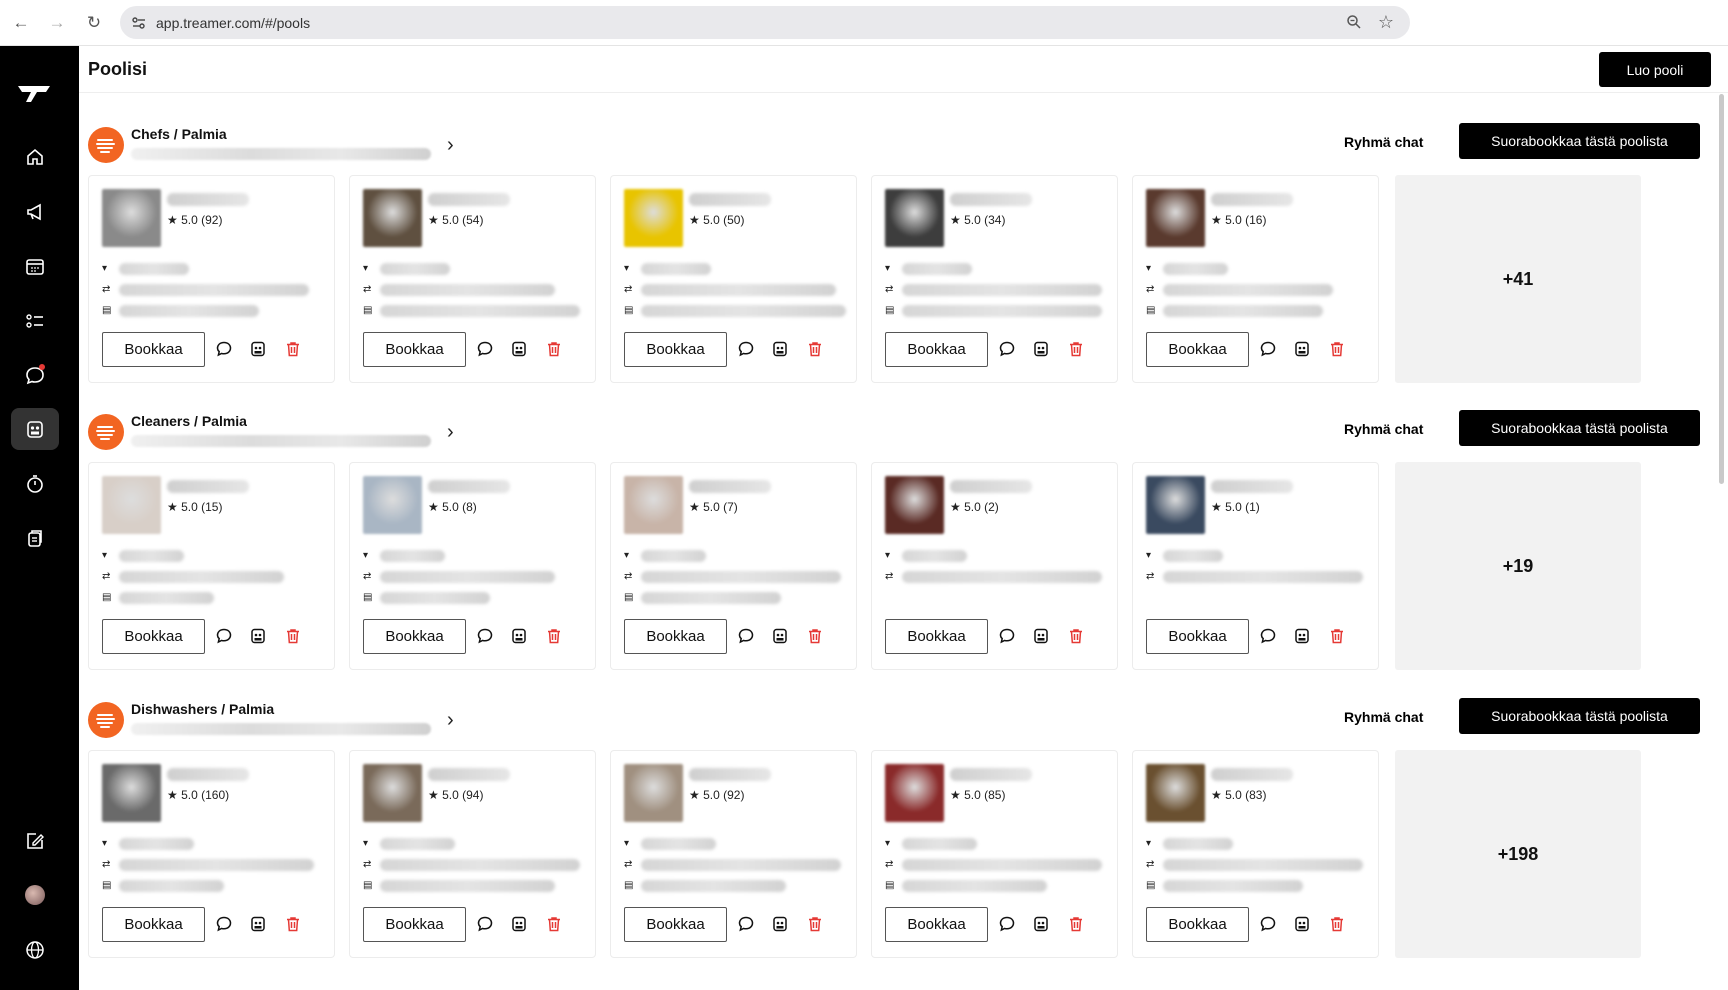  Describe the element at coordinates (472, 854) in the screenshot. I see `member-card: ★ 5.0 (94) ▾ ⇄ ▤ Bookkaa` at that location.